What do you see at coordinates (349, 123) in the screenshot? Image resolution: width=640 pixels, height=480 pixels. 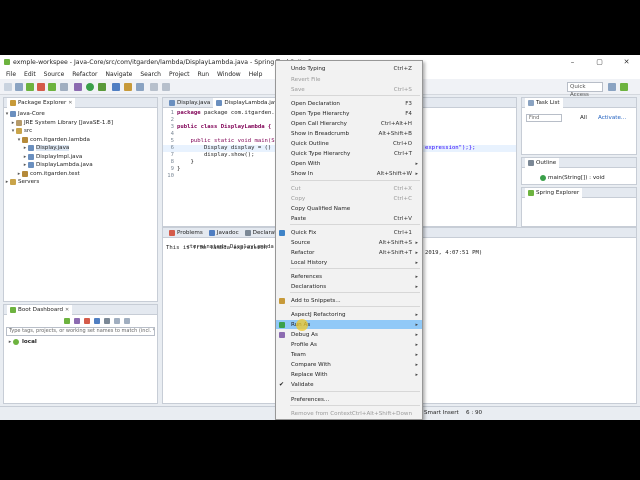 I see `menu-item-open-call-hierarchy: Open Call Hierarchy Ctrl+Alt+H` at bounding box center [349, 123].